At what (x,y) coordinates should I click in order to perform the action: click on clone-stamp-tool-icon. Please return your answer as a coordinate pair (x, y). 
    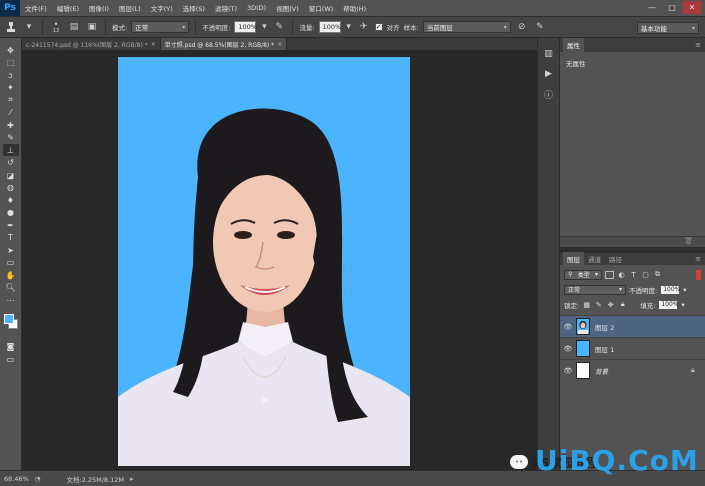
    Looking at the image, I should click on (11, 27).